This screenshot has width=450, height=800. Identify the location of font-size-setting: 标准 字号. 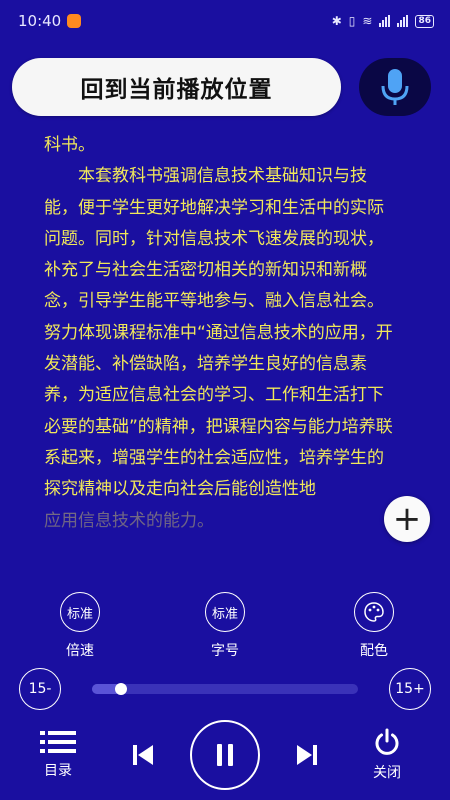
(225, 626).